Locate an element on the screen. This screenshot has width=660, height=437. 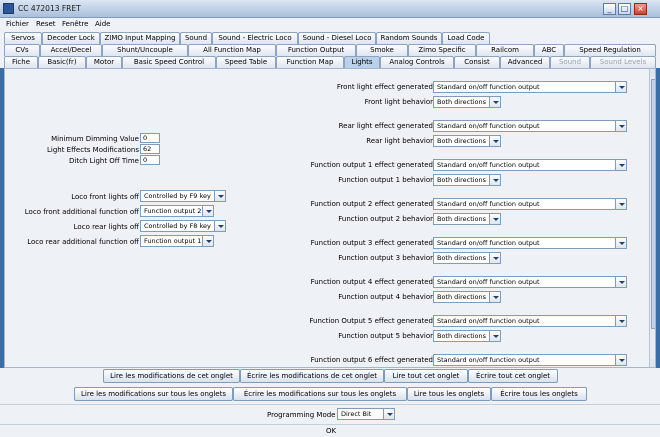
behavior-label: Function output 4 behavior is located at coordinates (385, 297).